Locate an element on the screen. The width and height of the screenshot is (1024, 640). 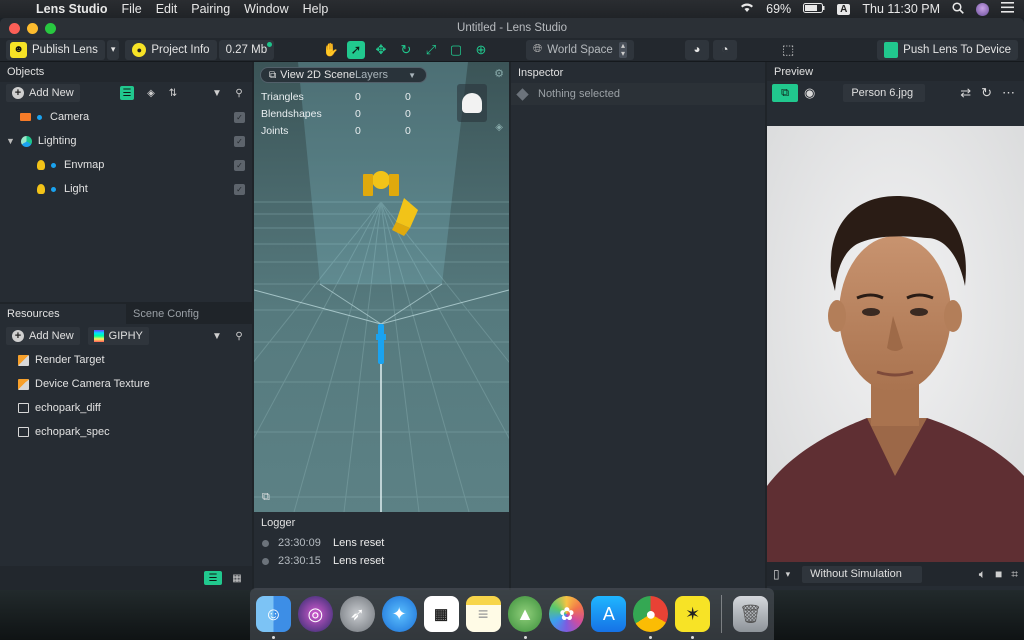
log-entry: 23:30:15 Lens reset is located at coordinates (381, 561).